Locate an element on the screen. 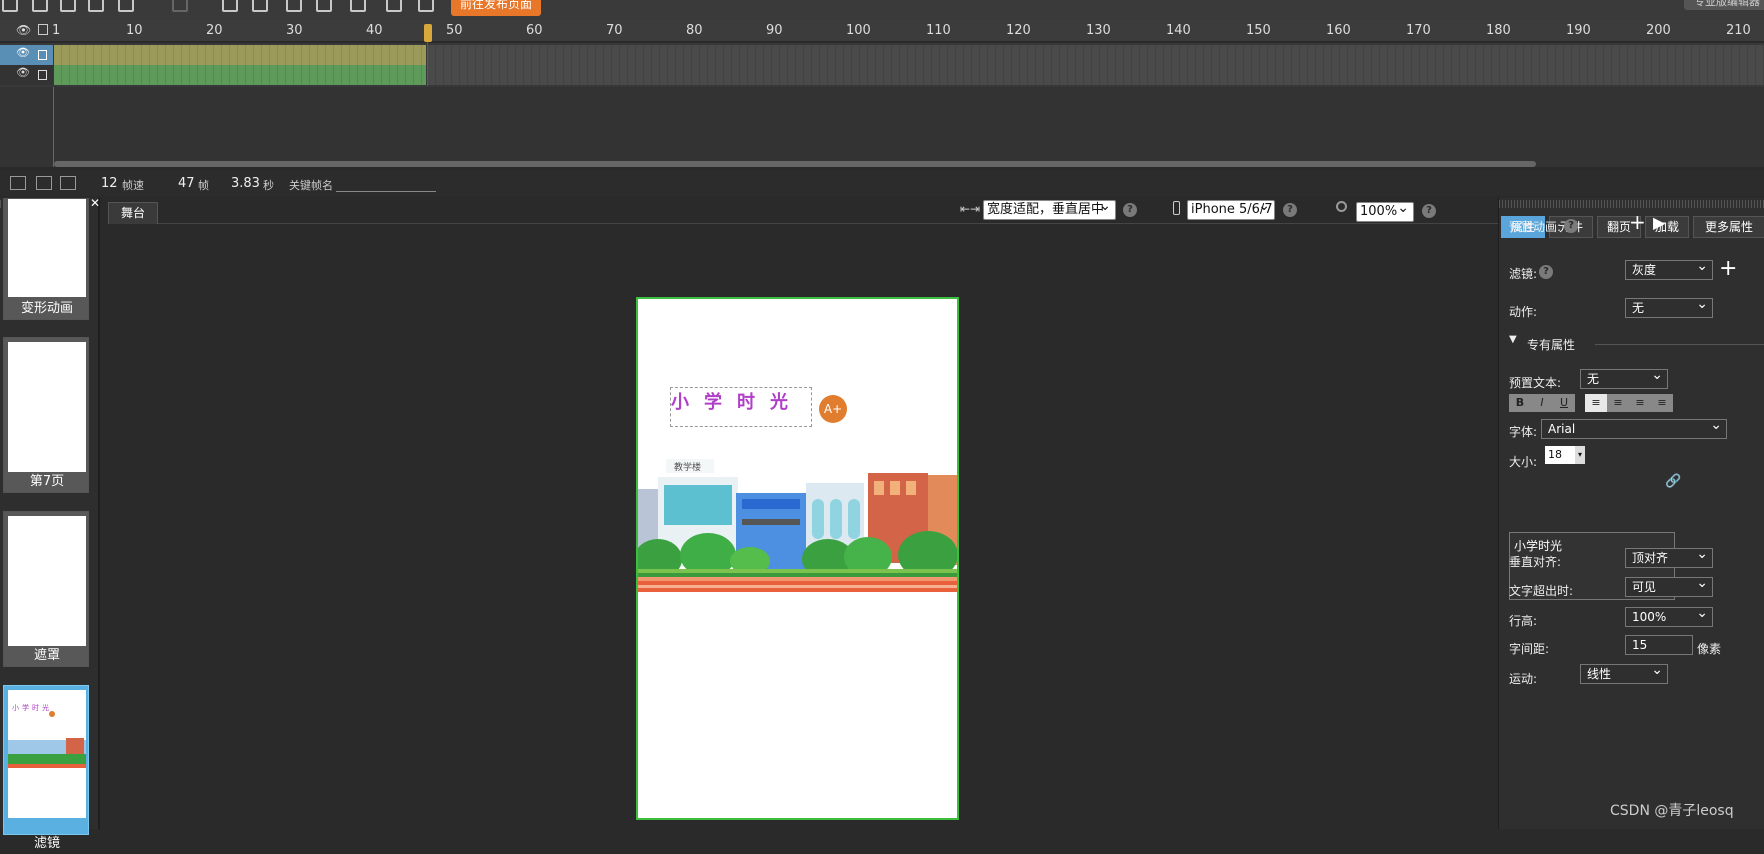 The width and height of the screenshot is (1764, 854). fit-width-icon: ⇤⇥ is located at coordinates (970, 209).